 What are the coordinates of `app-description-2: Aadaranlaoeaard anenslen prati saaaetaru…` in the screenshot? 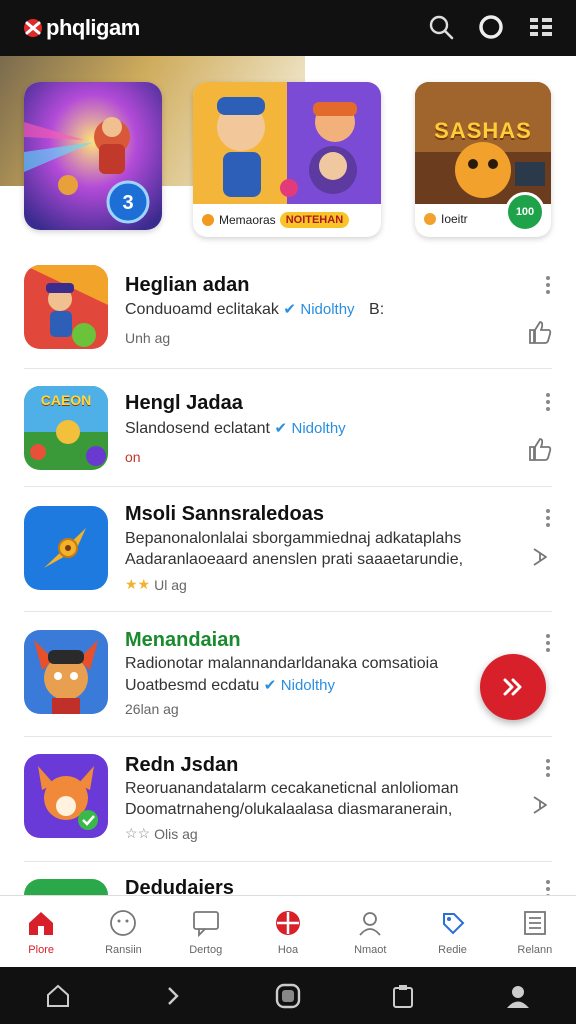 It's located at (294, 559).